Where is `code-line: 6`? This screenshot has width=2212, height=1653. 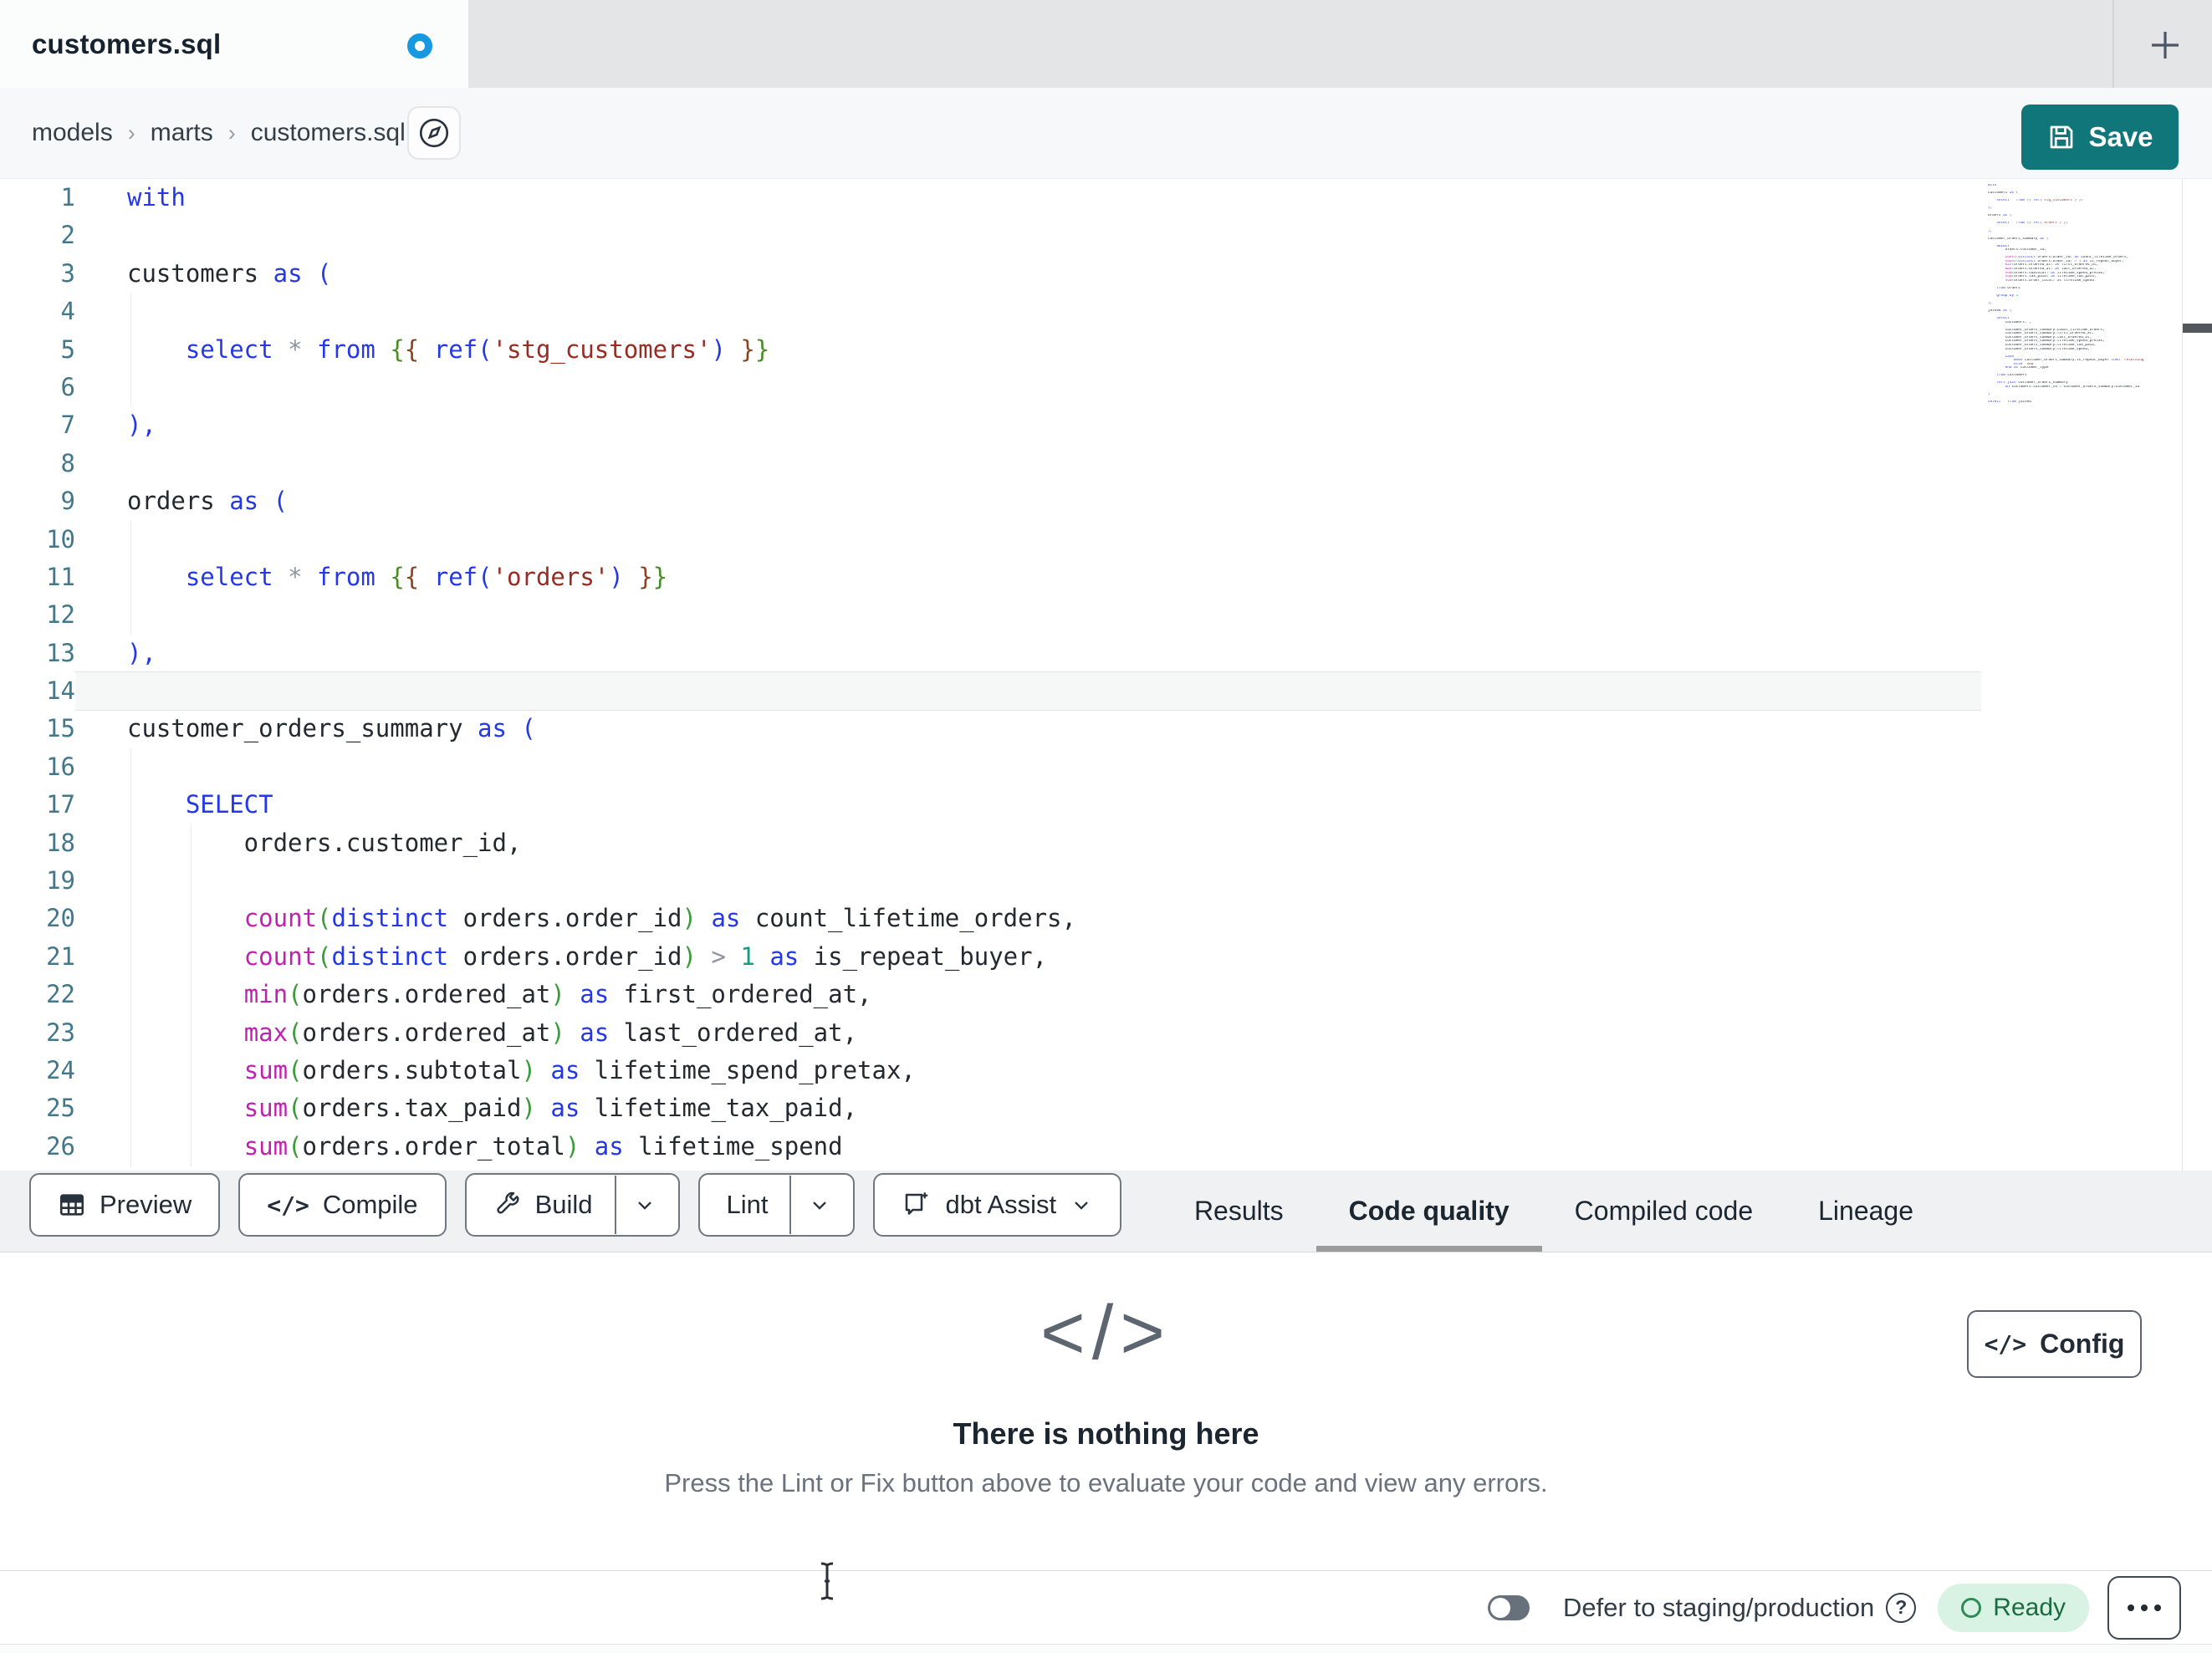
code-line: 6 is located at coordinates (991, 387).